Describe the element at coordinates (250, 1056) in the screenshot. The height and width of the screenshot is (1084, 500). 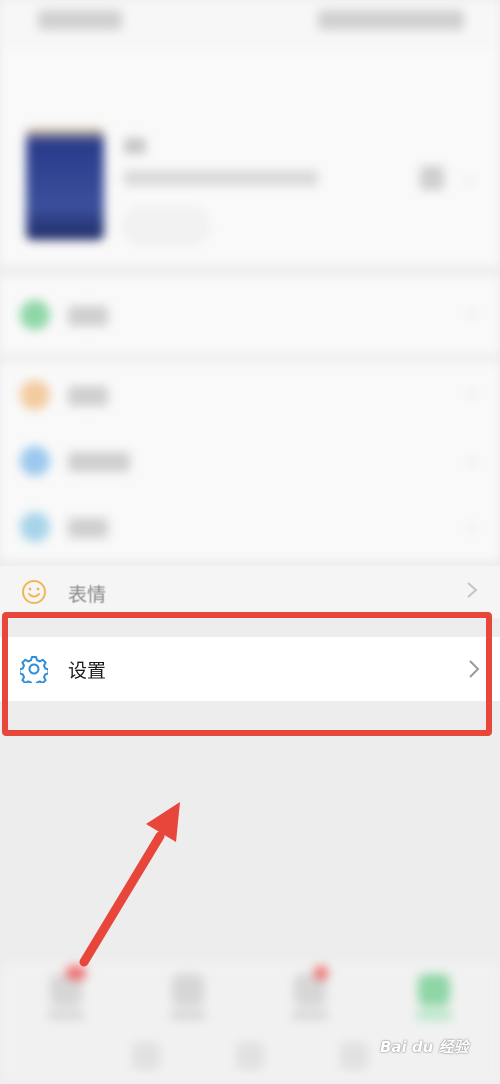
I see `system-home-button` at that location.